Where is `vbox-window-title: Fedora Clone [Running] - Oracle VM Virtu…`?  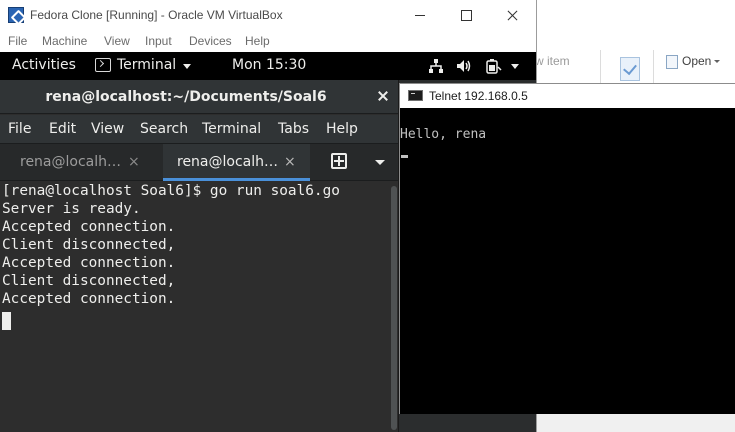
vbox-window-title: Fedora Clone [Running] - Oracle VM Virtu… is located at coordinates (156, 15).